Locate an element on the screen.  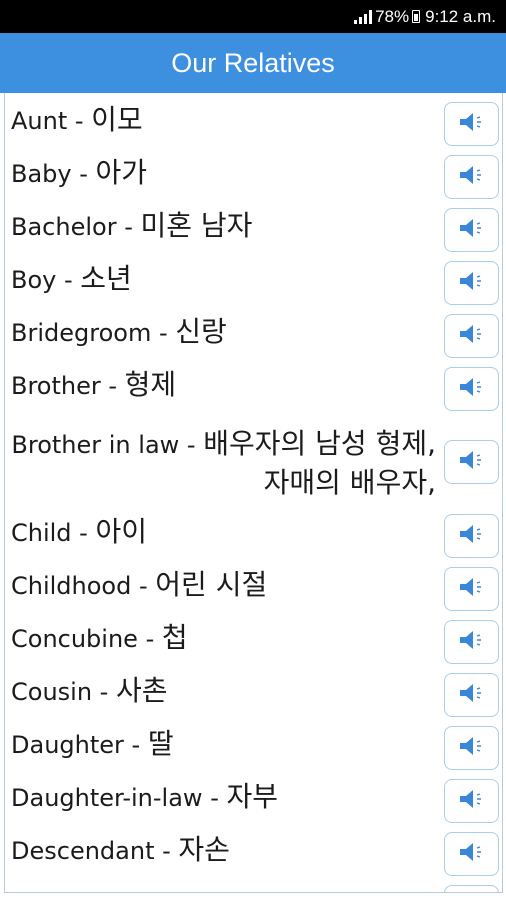
list-item is located at coordinates (253, 886).